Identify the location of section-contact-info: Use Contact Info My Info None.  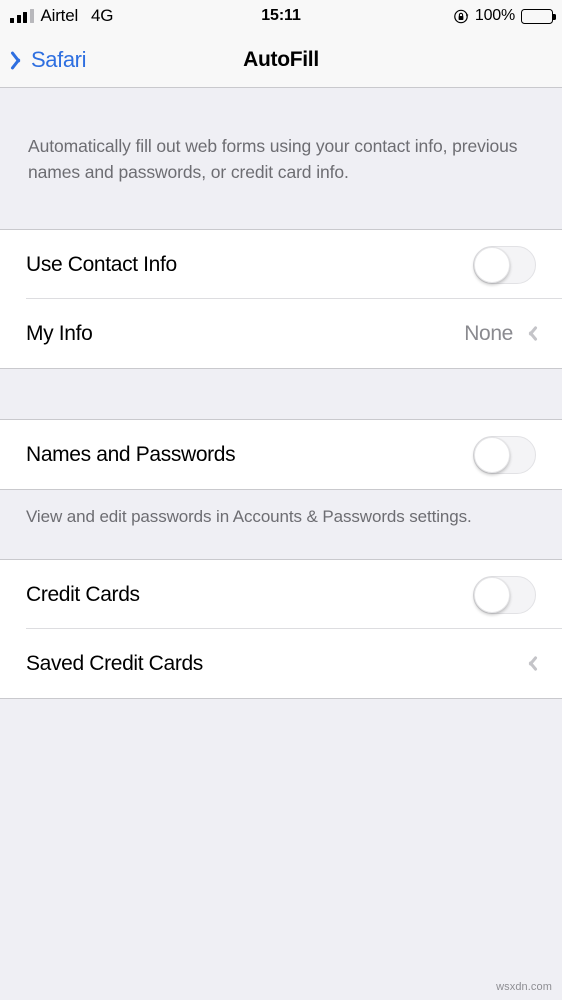
(281, 299).